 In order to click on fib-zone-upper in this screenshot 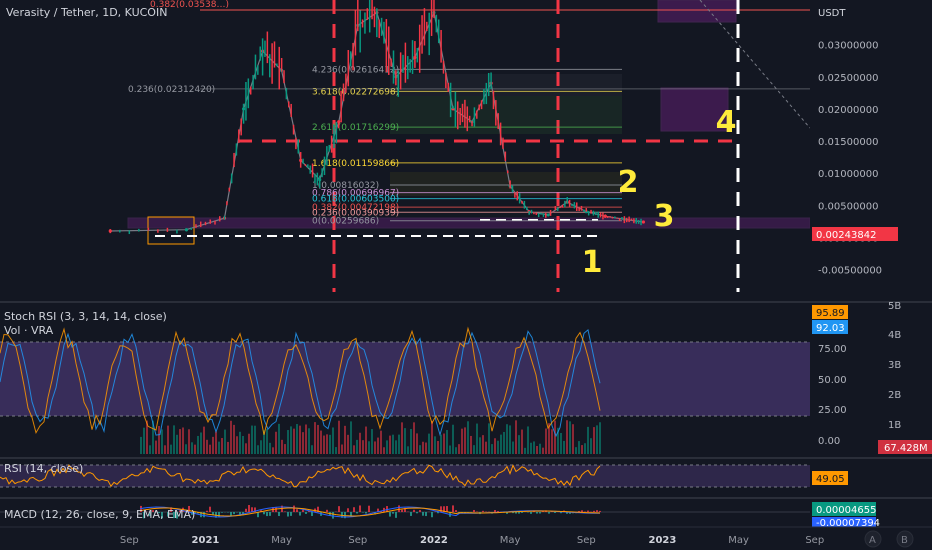, I will do `click(506, 85)`.